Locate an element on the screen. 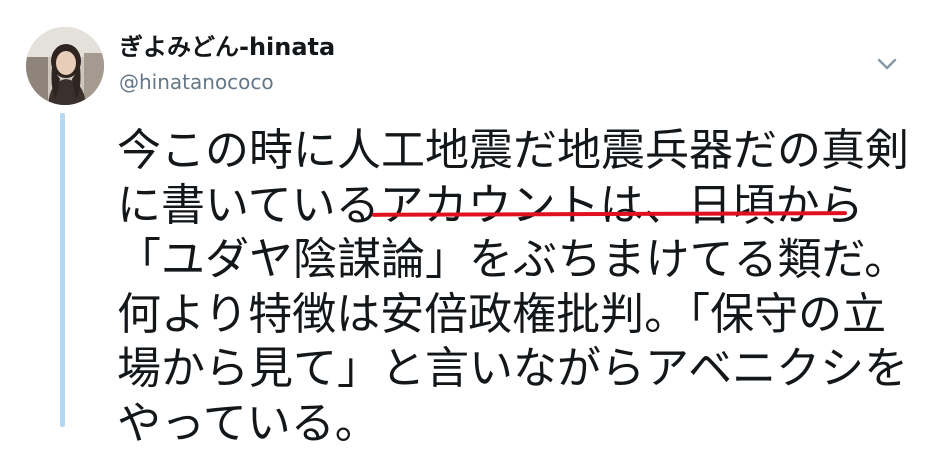 The image size is (929, 451). avatar-photo is located at coordinates (65, 66).